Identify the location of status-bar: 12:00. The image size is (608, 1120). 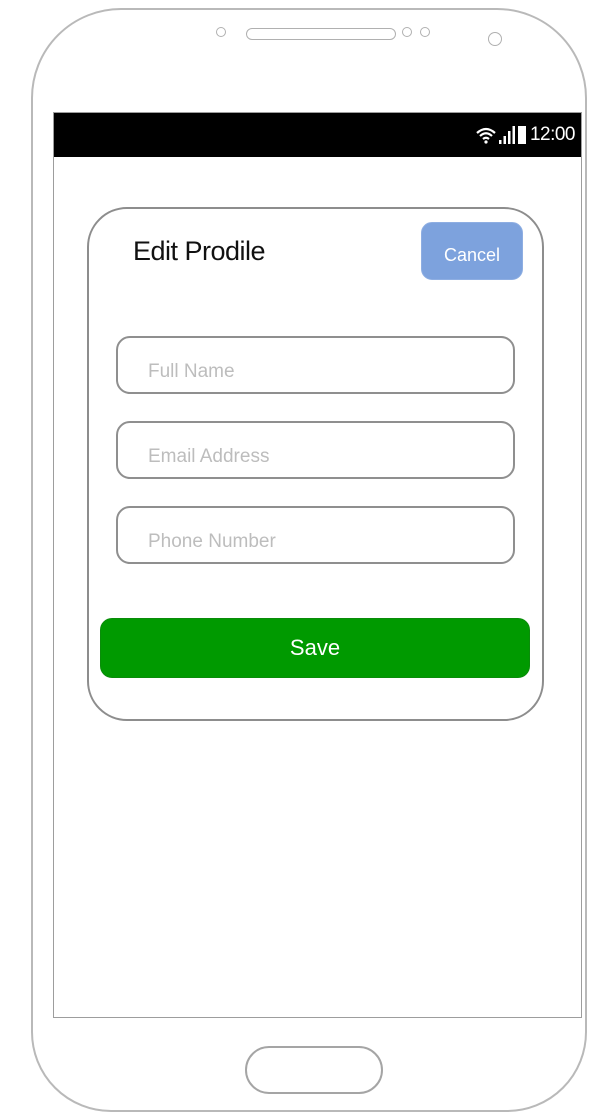
(317, 135).